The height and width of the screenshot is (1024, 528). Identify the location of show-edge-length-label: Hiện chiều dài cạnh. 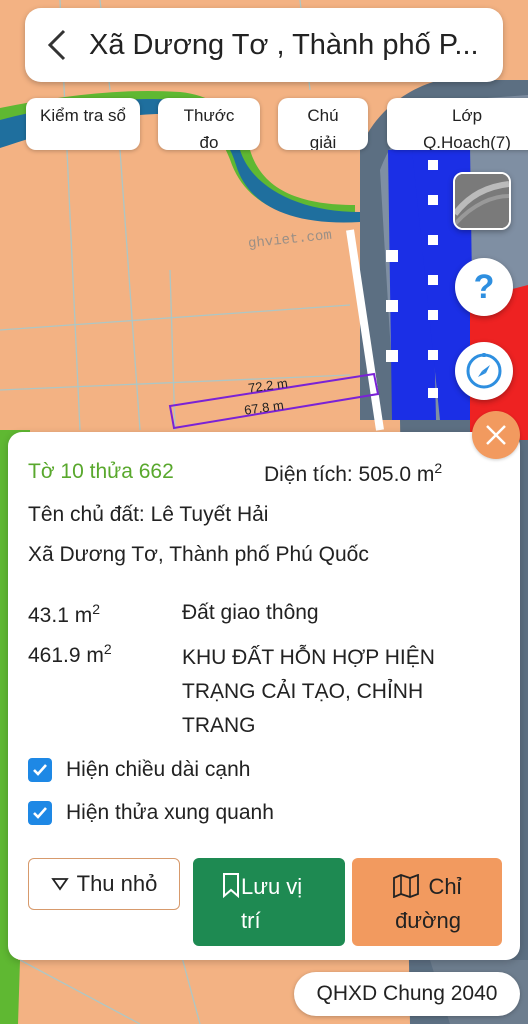
(158, 770).